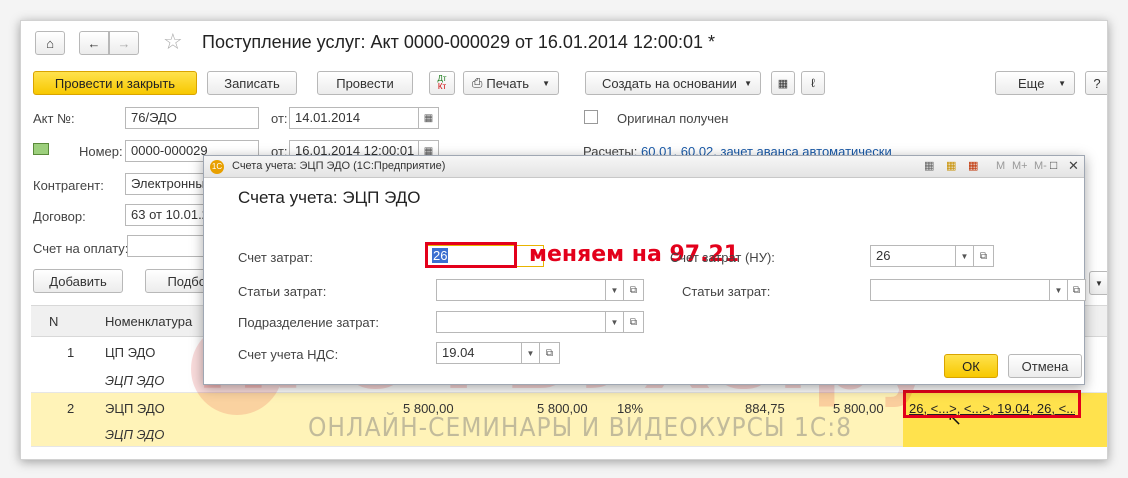  What do you see at coordinates (1045, 366) in the screenshot?
I see `cancel-button: Отмена` at bounding box center [1045, 366].